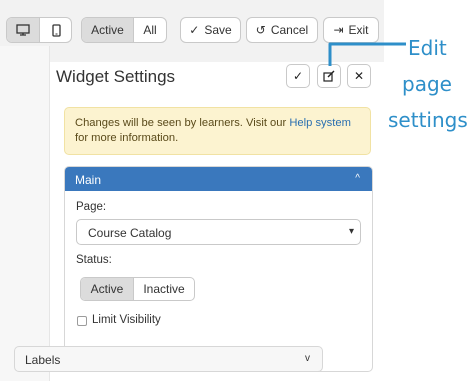 This screenshot has width=474, height=381. Describe the element at coordinates (91, 207) in the screenshot. I see `page-label: Page:` at that location.